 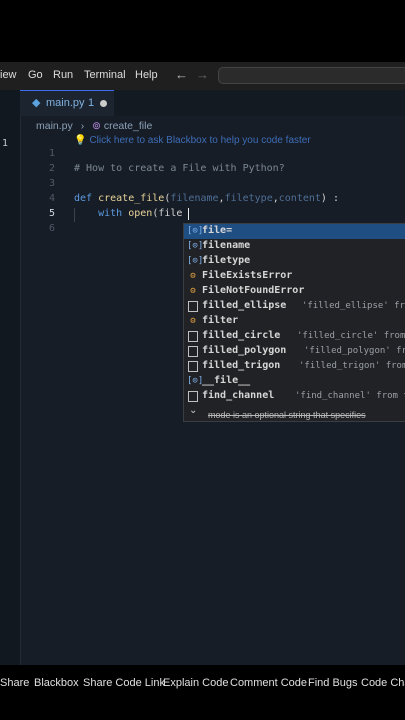 I want to click on suggestion-item: [⊙] filetype, so click(x=294, y=261).